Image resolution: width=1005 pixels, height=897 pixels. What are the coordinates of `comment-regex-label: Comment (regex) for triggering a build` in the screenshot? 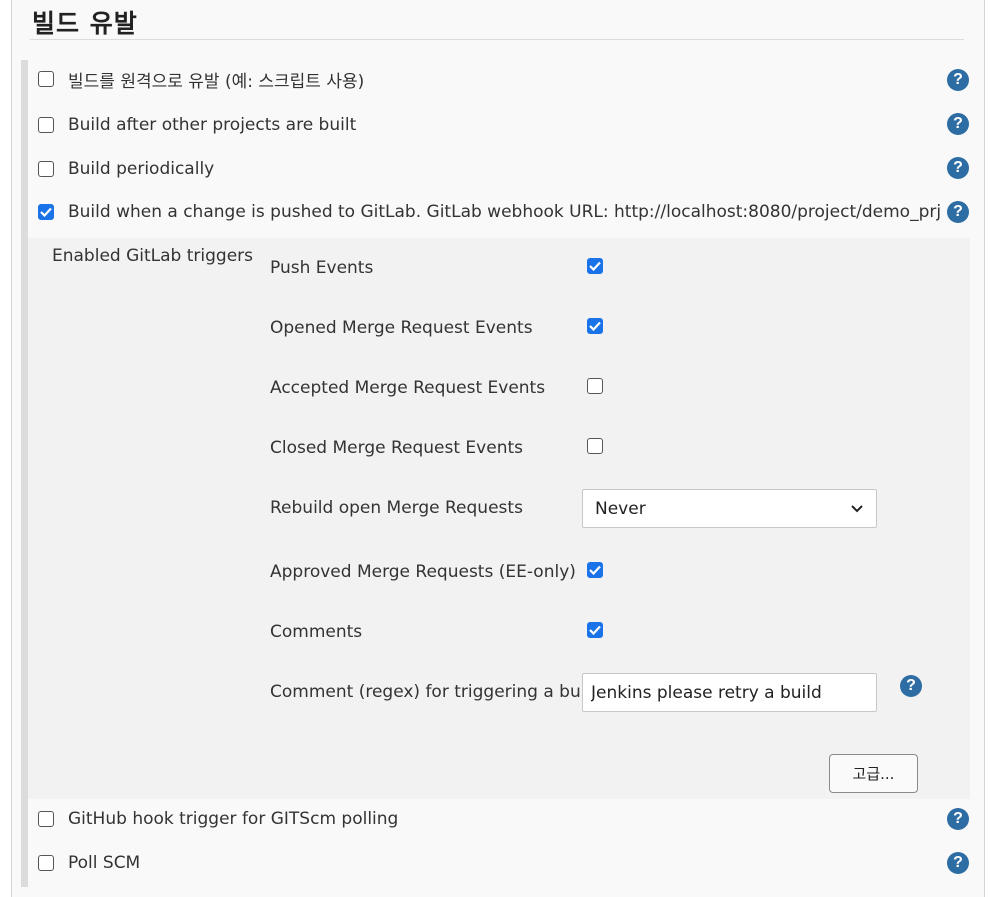 It's located at (435, 692).